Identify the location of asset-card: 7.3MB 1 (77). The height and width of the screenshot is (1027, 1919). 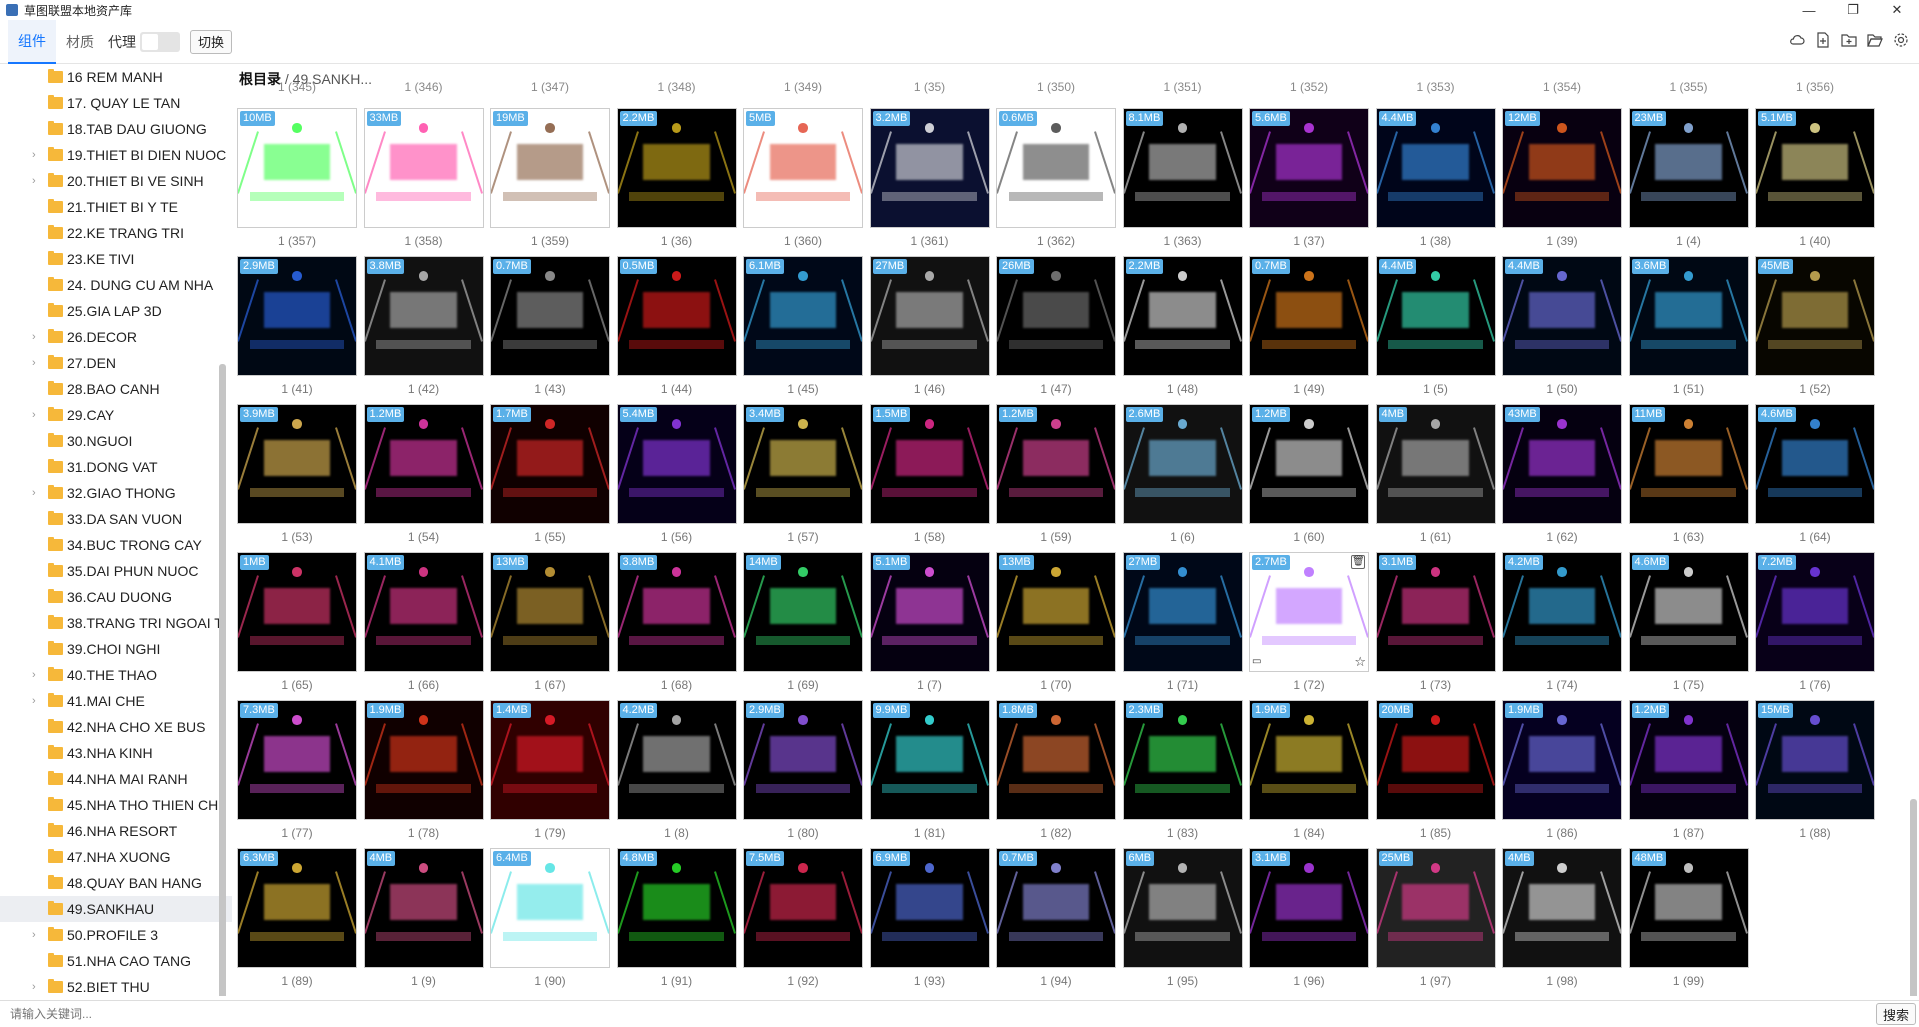
(297, 773).